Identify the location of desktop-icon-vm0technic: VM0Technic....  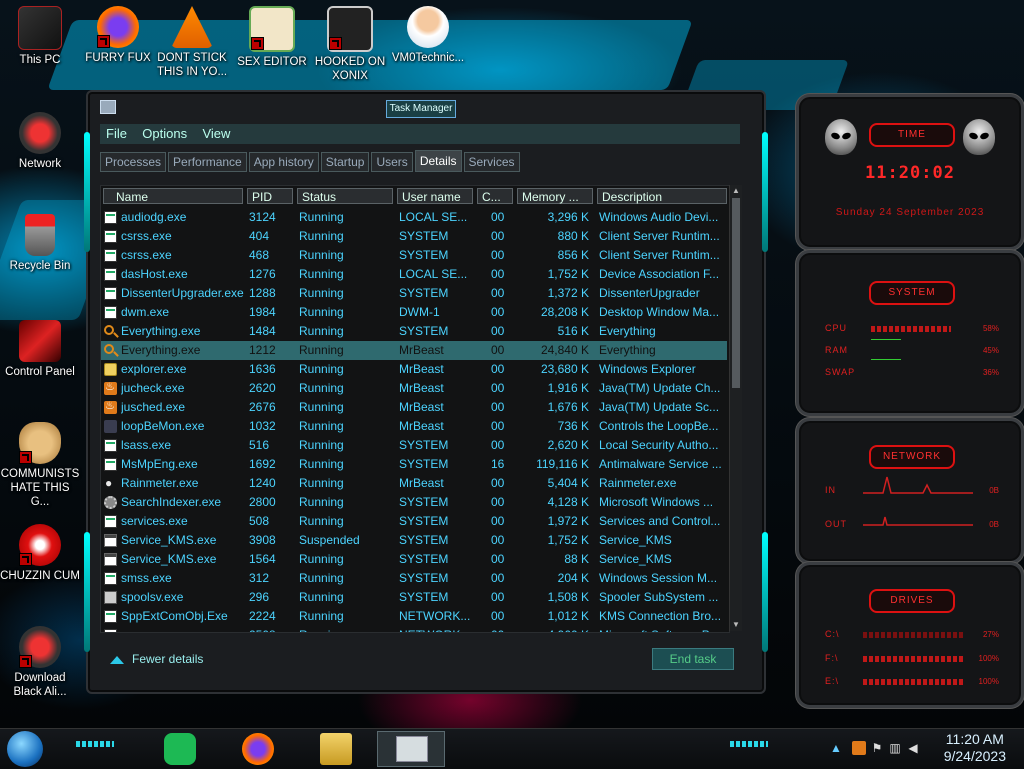
(428, 35).